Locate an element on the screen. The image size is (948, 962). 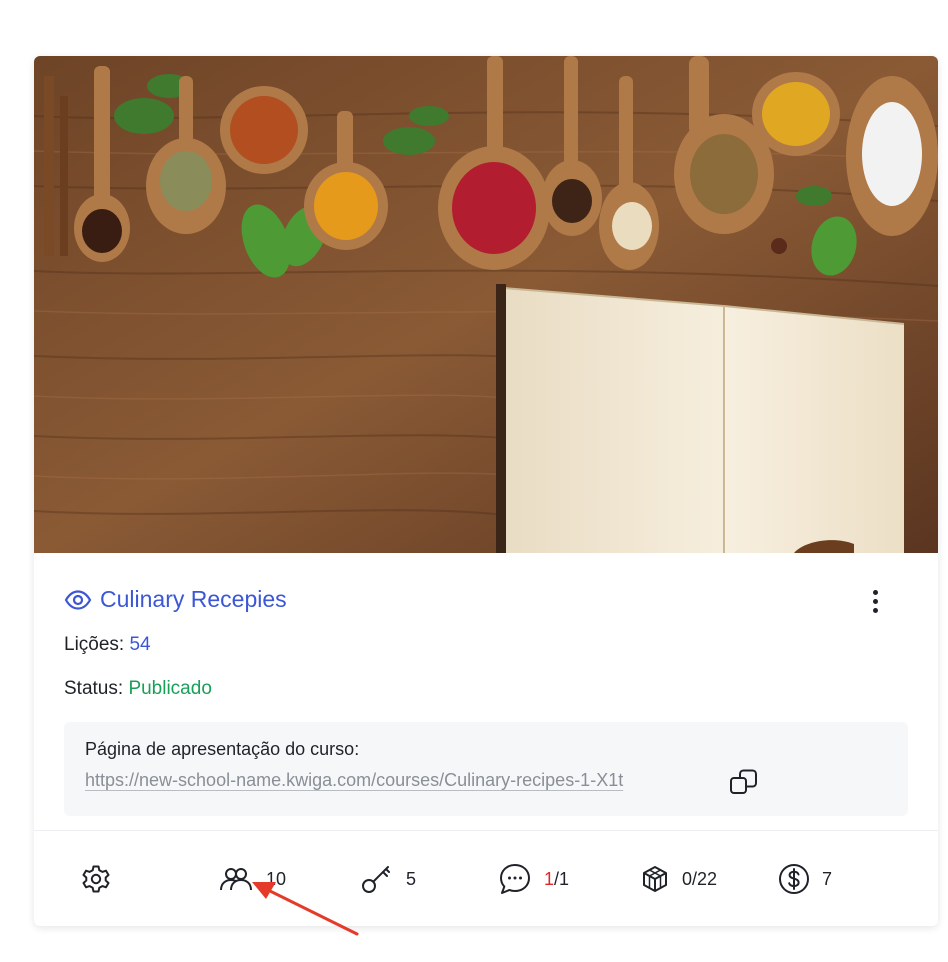
keys-stat: 5 is located at coordinates (388, 879).